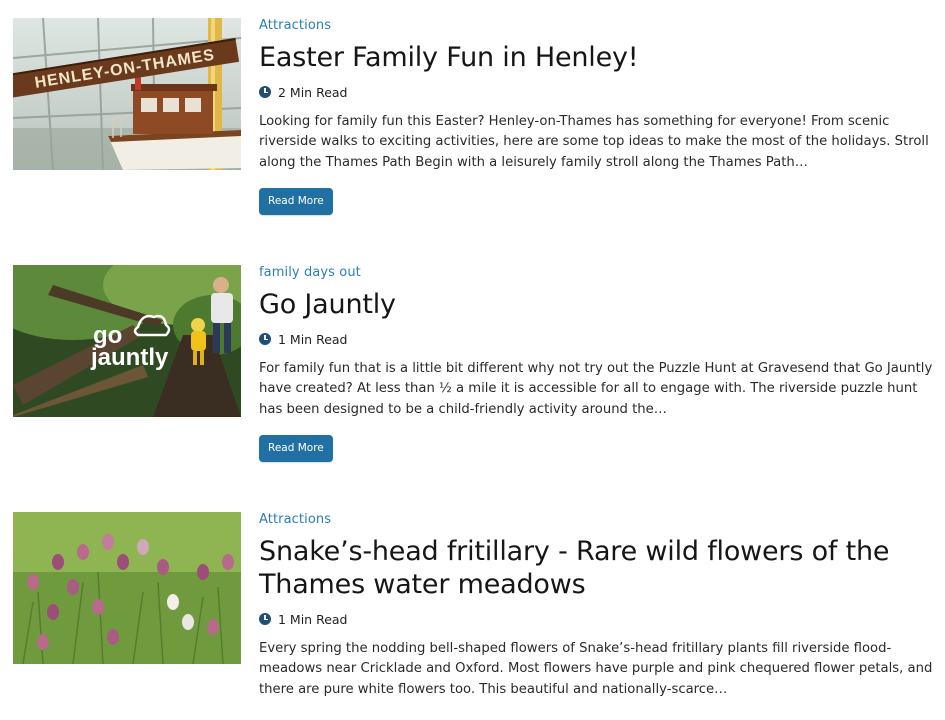 Image resolution: width=945 pixels, height=720 pixels. I want to click on read-time-label: 2 Min Read, so click(313, 92).